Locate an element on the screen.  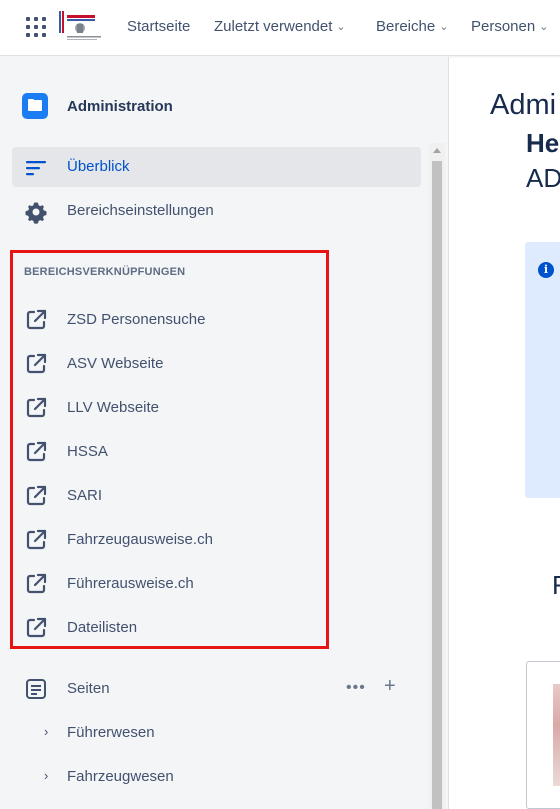
add-page-icon: + is located at coordinates (390, 686).